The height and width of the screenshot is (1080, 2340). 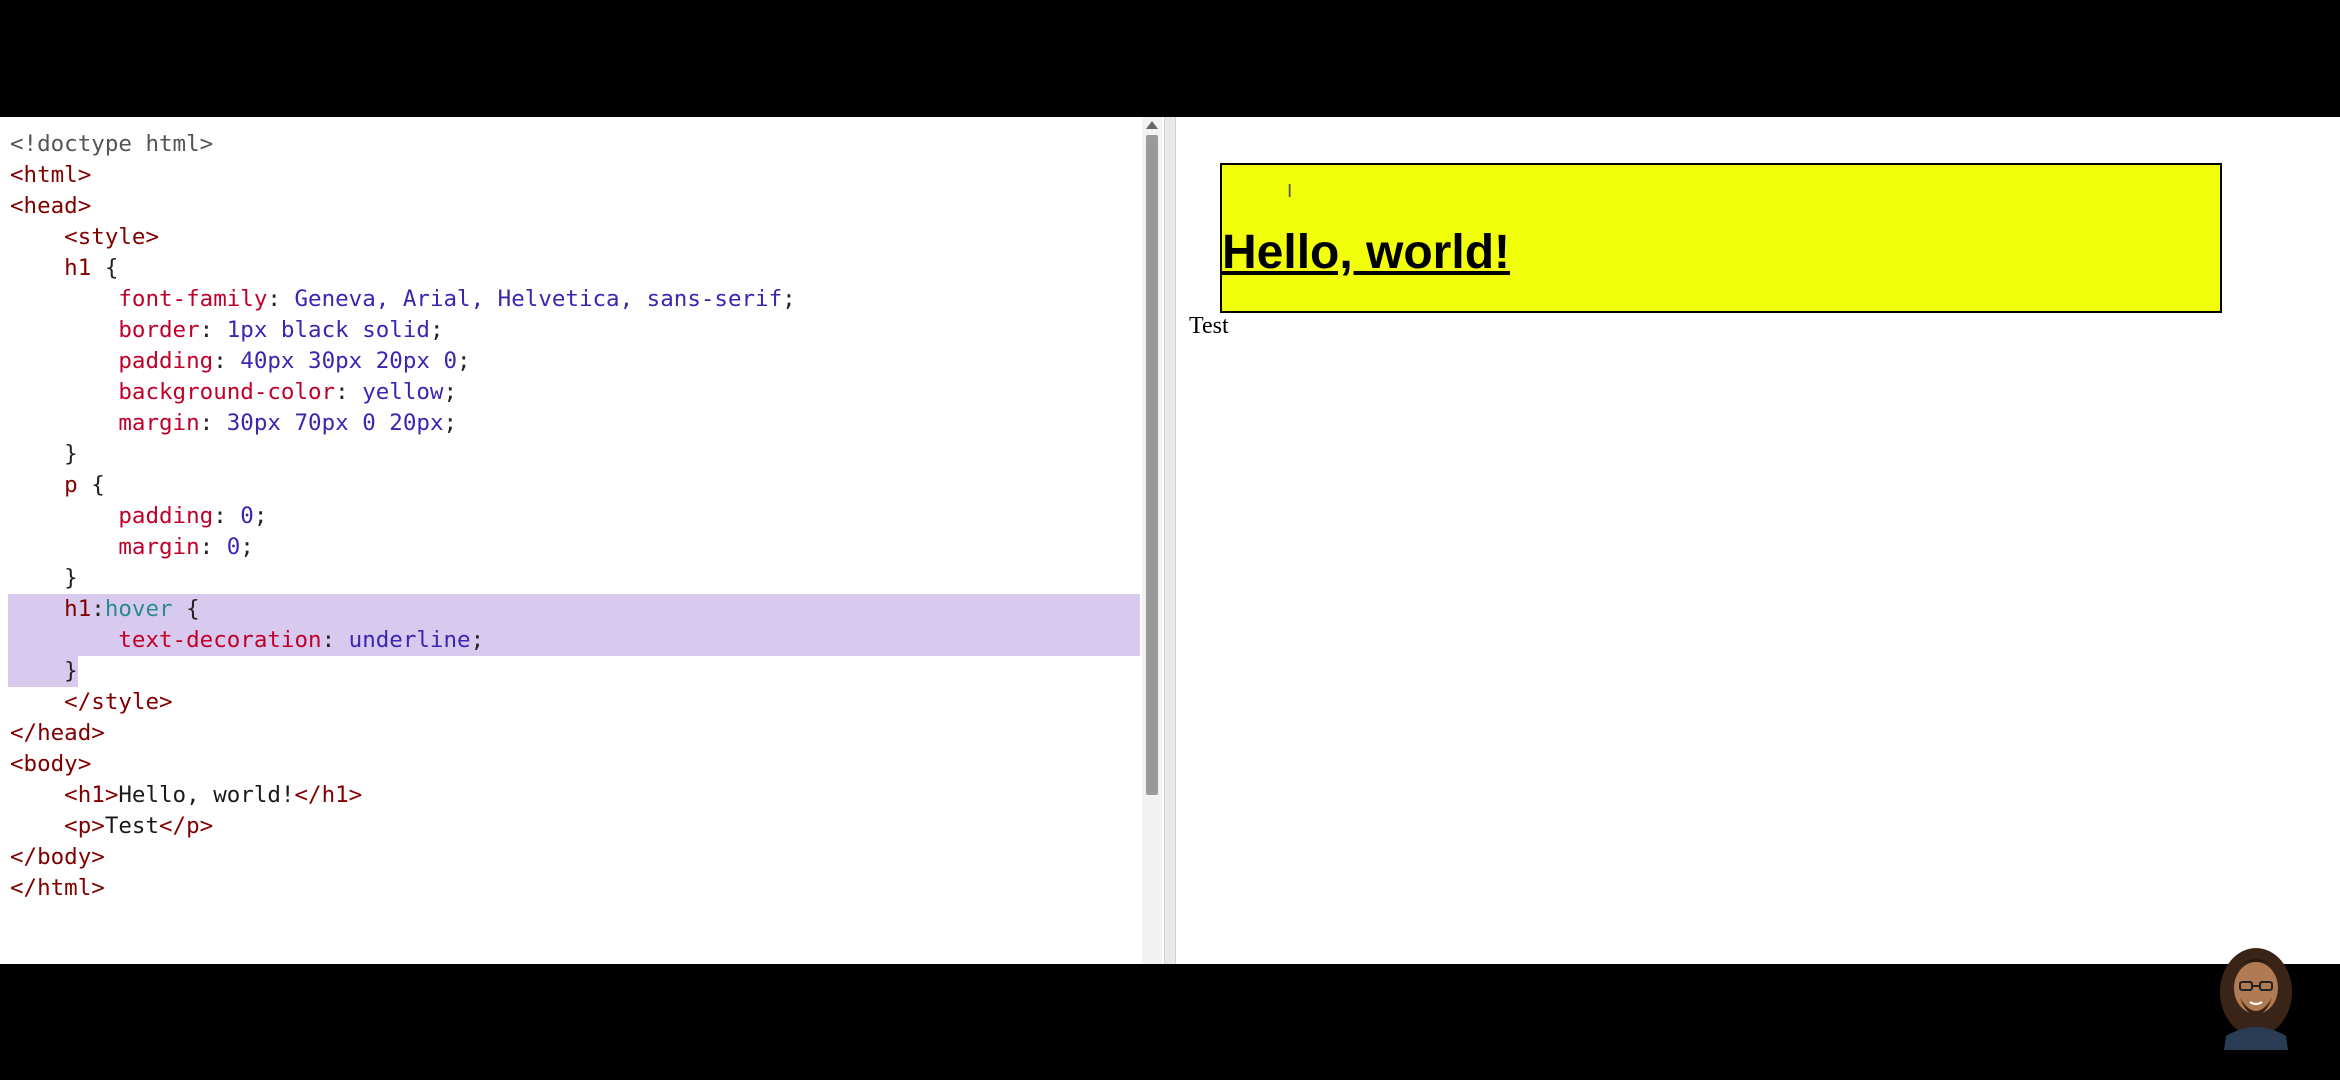 I want to click on code-token: Test, so click(x=132, y=826).